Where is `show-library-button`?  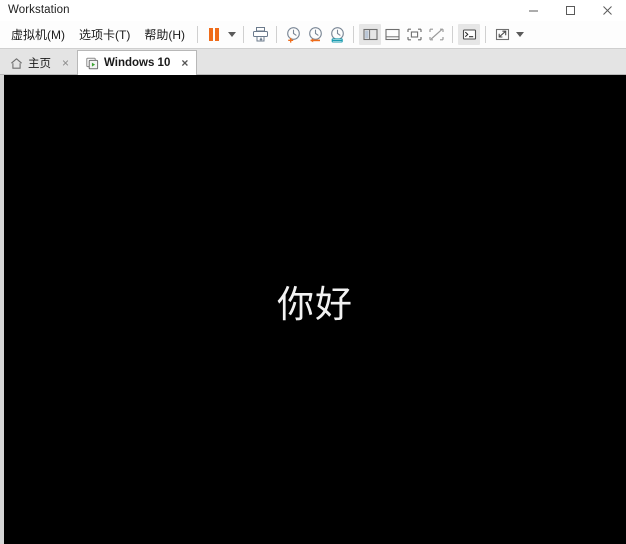 show-library-button is located at coordinates (370, 34).